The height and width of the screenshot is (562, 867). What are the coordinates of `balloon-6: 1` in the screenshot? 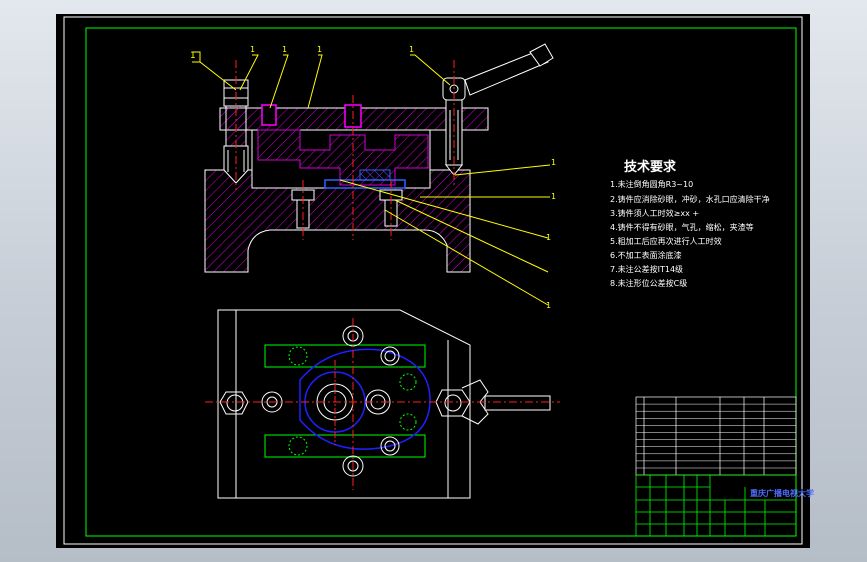 It's located at (553, 162).